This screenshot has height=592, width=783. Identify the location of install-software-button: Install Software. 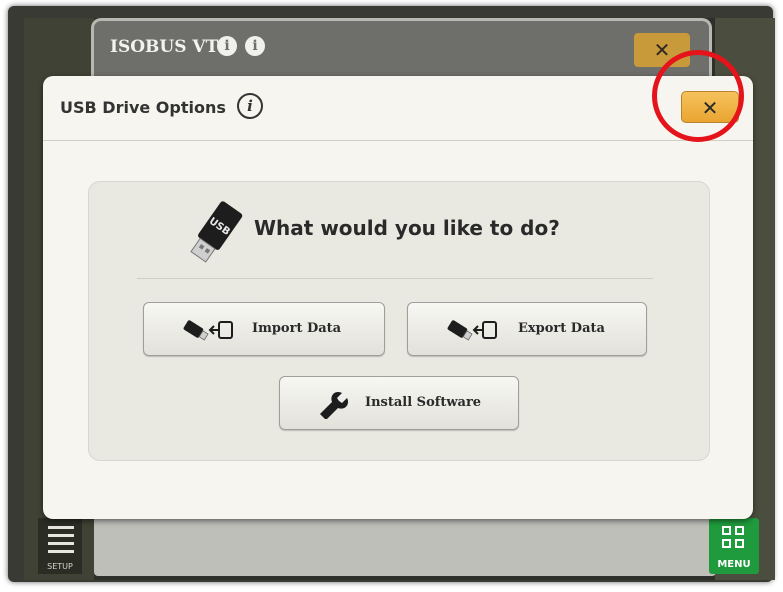
(399, 403).